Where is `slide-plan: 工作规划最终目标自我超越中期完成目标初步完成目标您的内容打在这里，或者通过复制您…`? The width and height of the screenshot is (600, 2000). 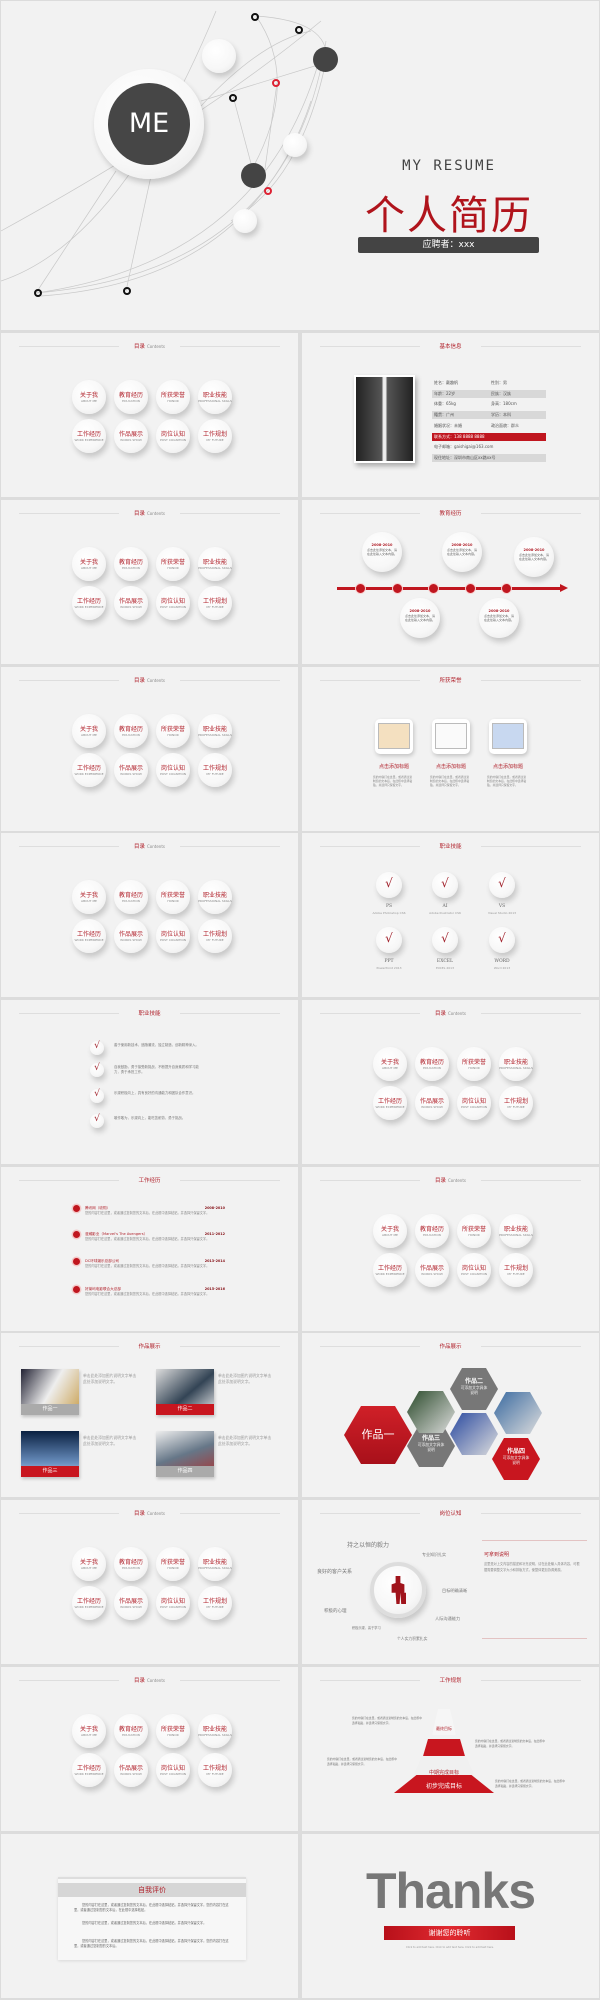
slide-plan: 工作规划最终目标自我超越中期完成目标初步完成目标您的内容打在这里，或者通过复制您… is located at coordinates (450, 1749).